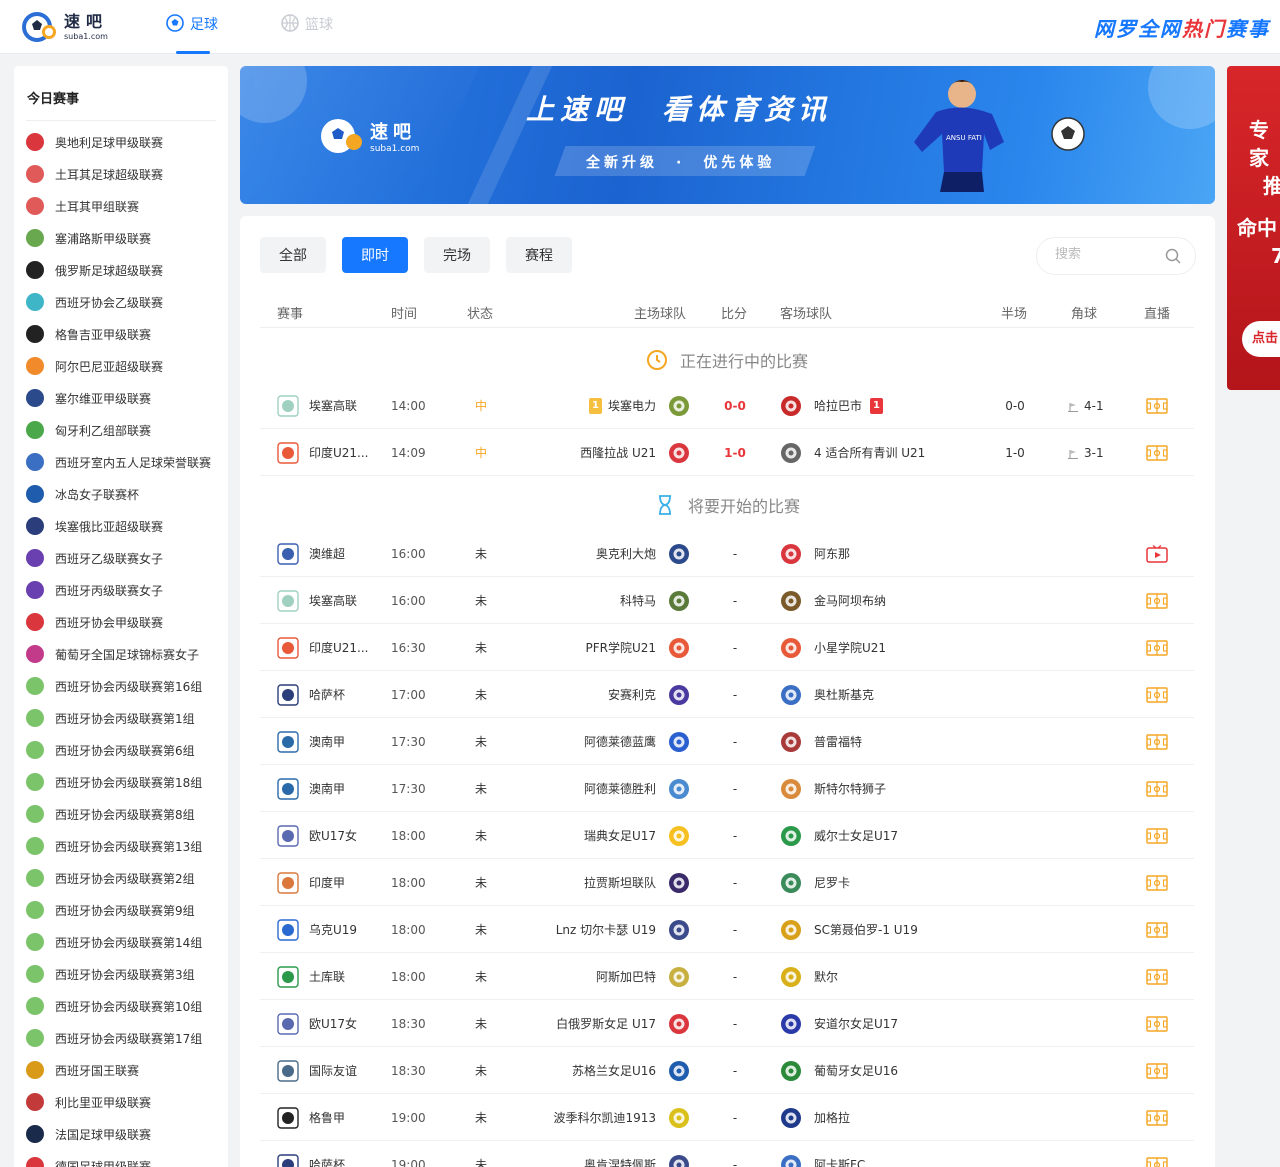 This screenshot has height=1167, width=1280. Describe the element at coordinates (126, 590) in the screenshot. I see `sidebar-league-item: 西班牙丙级联赛女子` at that location.